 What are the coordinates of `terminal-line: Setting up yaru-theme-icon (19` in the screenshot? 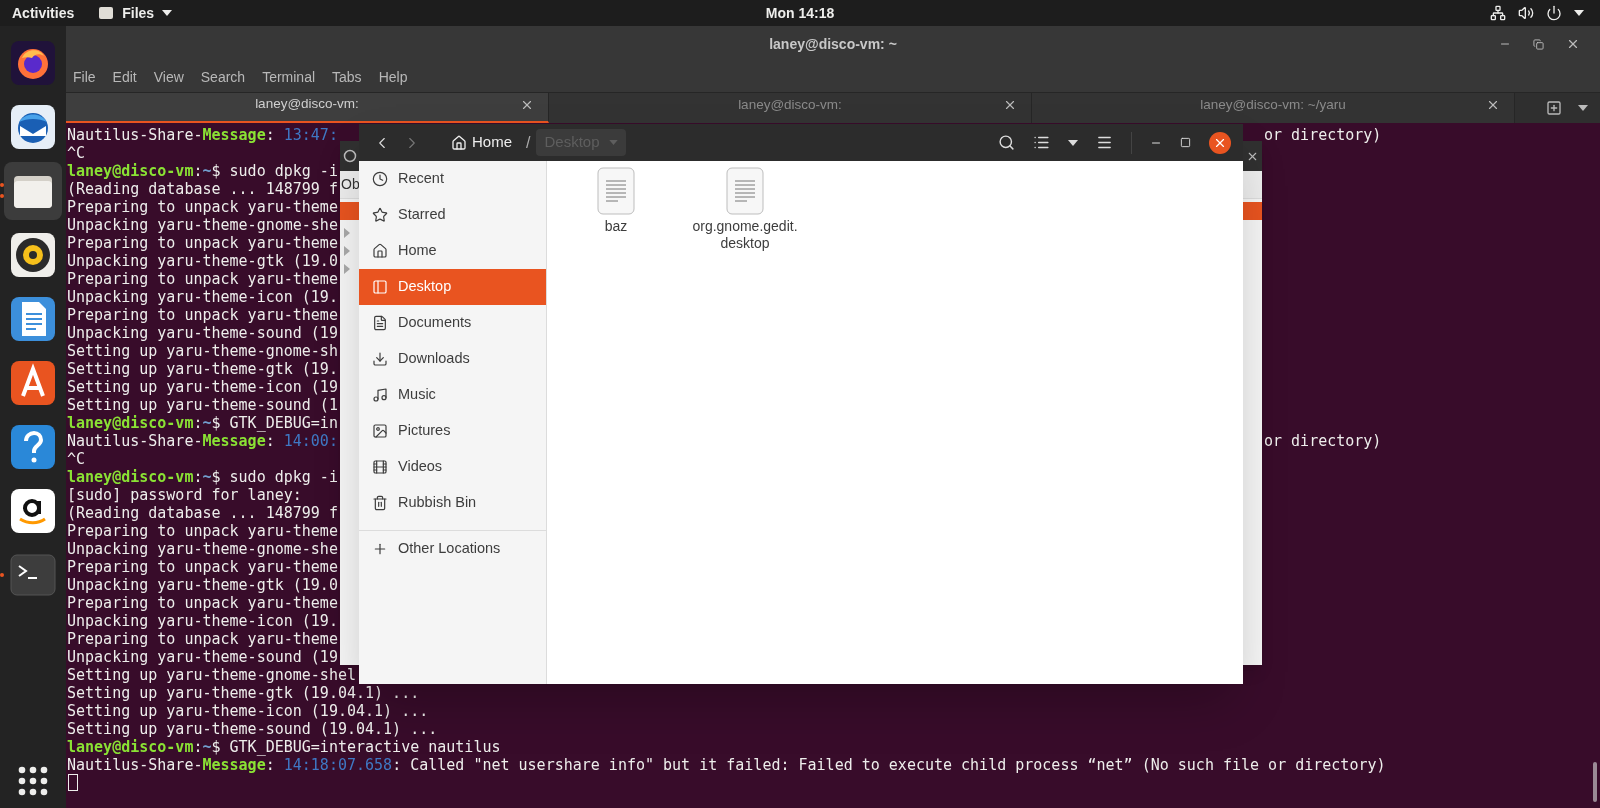 It's located at (202, 387).